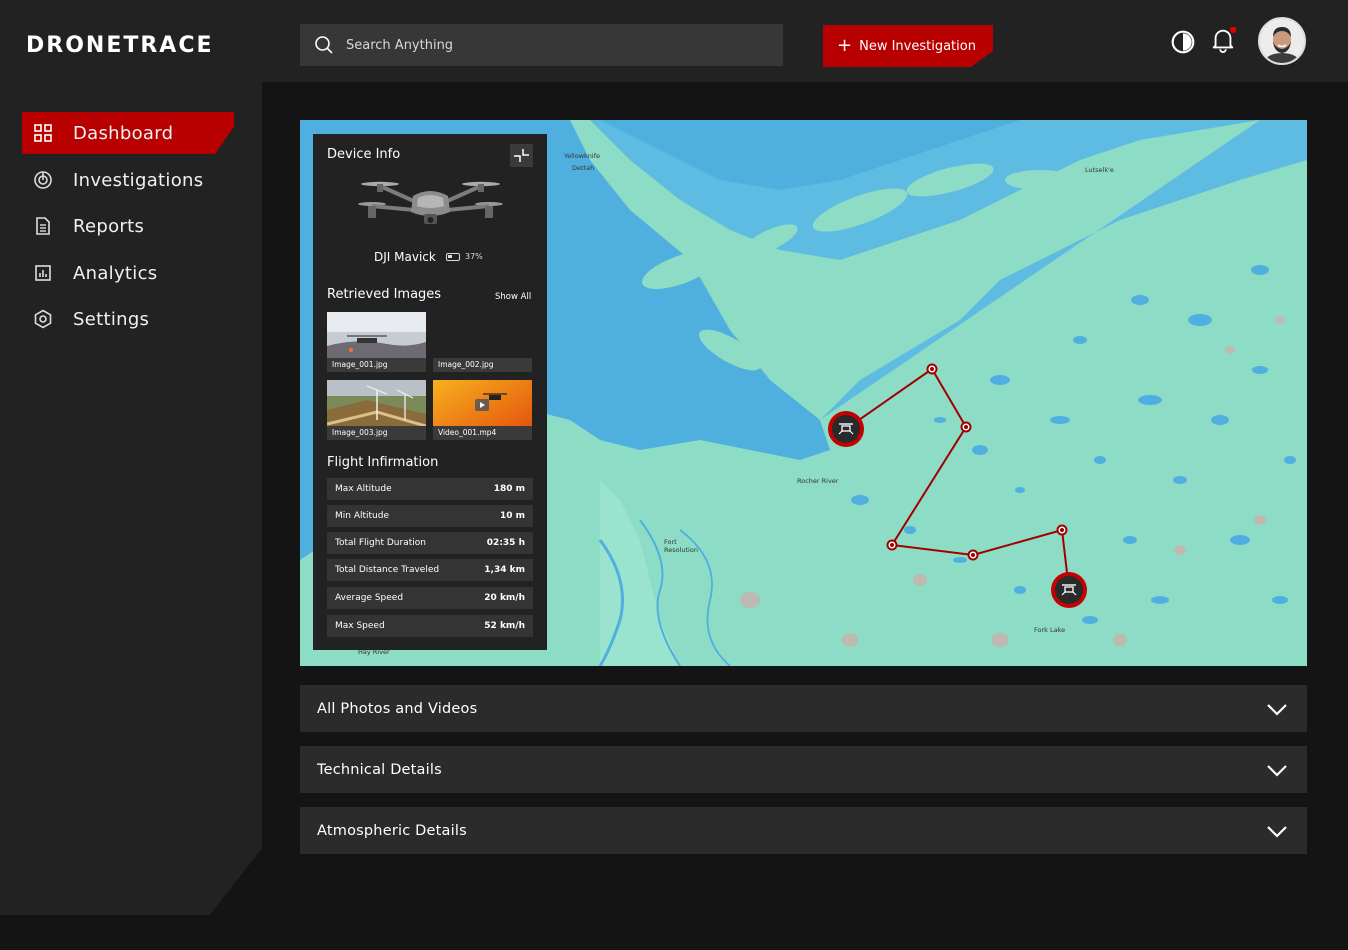  I want to click on sidebar-item-settings: Settings, so click(128, 319).